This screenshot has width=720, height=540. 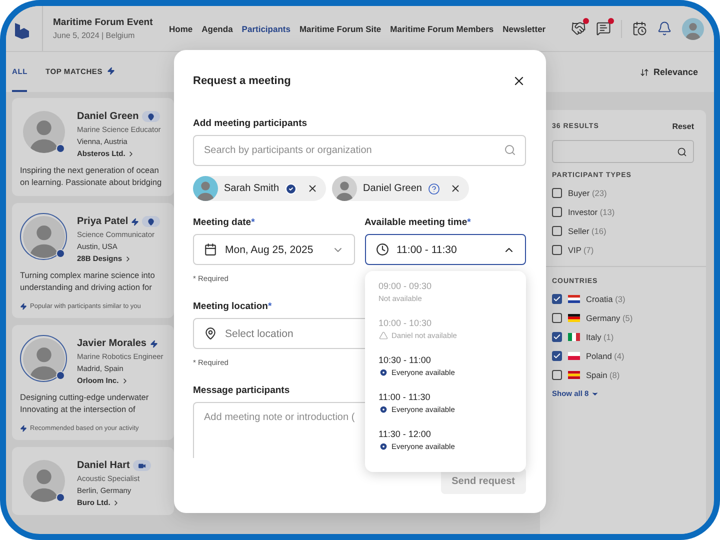 I want to click on field-label: Available meeting time*, so click(x=417, y=222).